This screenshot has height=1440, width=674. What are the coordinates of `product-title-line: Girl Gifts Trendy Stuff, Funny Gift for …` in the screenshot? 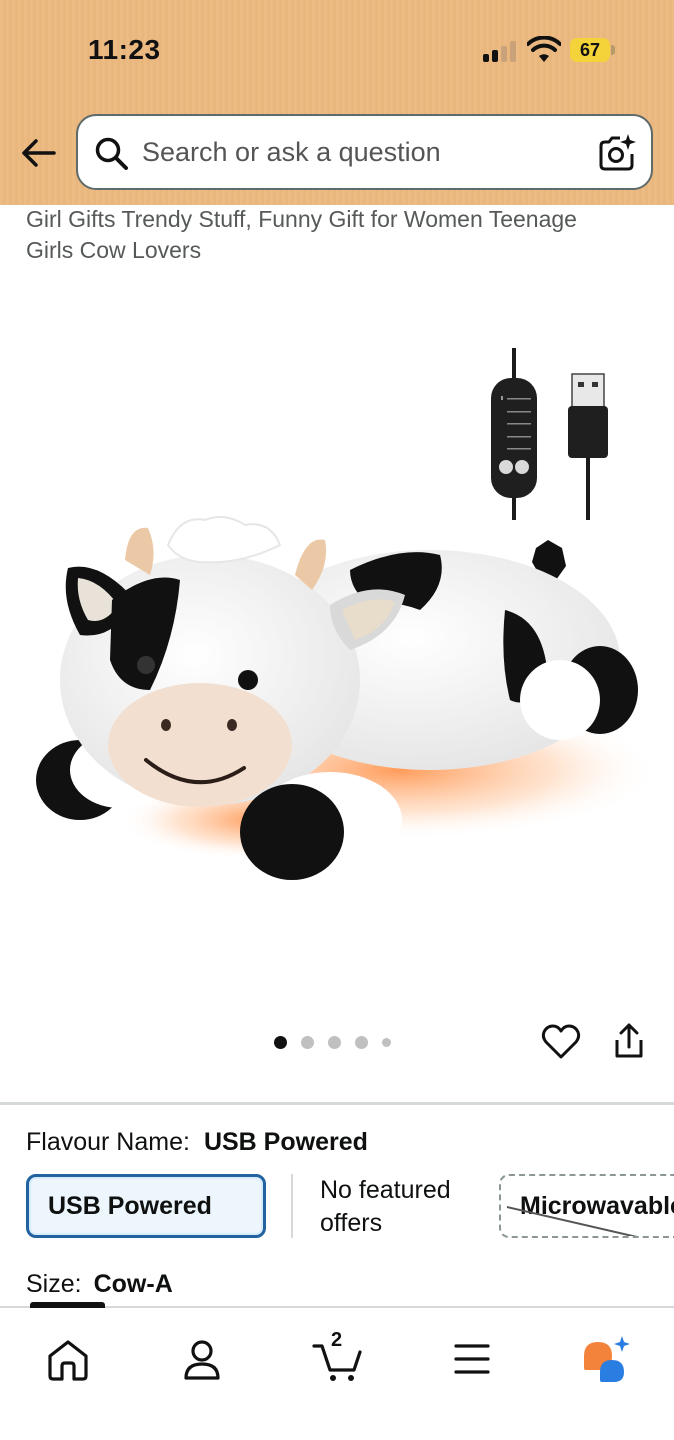 It's located at (301, 219).